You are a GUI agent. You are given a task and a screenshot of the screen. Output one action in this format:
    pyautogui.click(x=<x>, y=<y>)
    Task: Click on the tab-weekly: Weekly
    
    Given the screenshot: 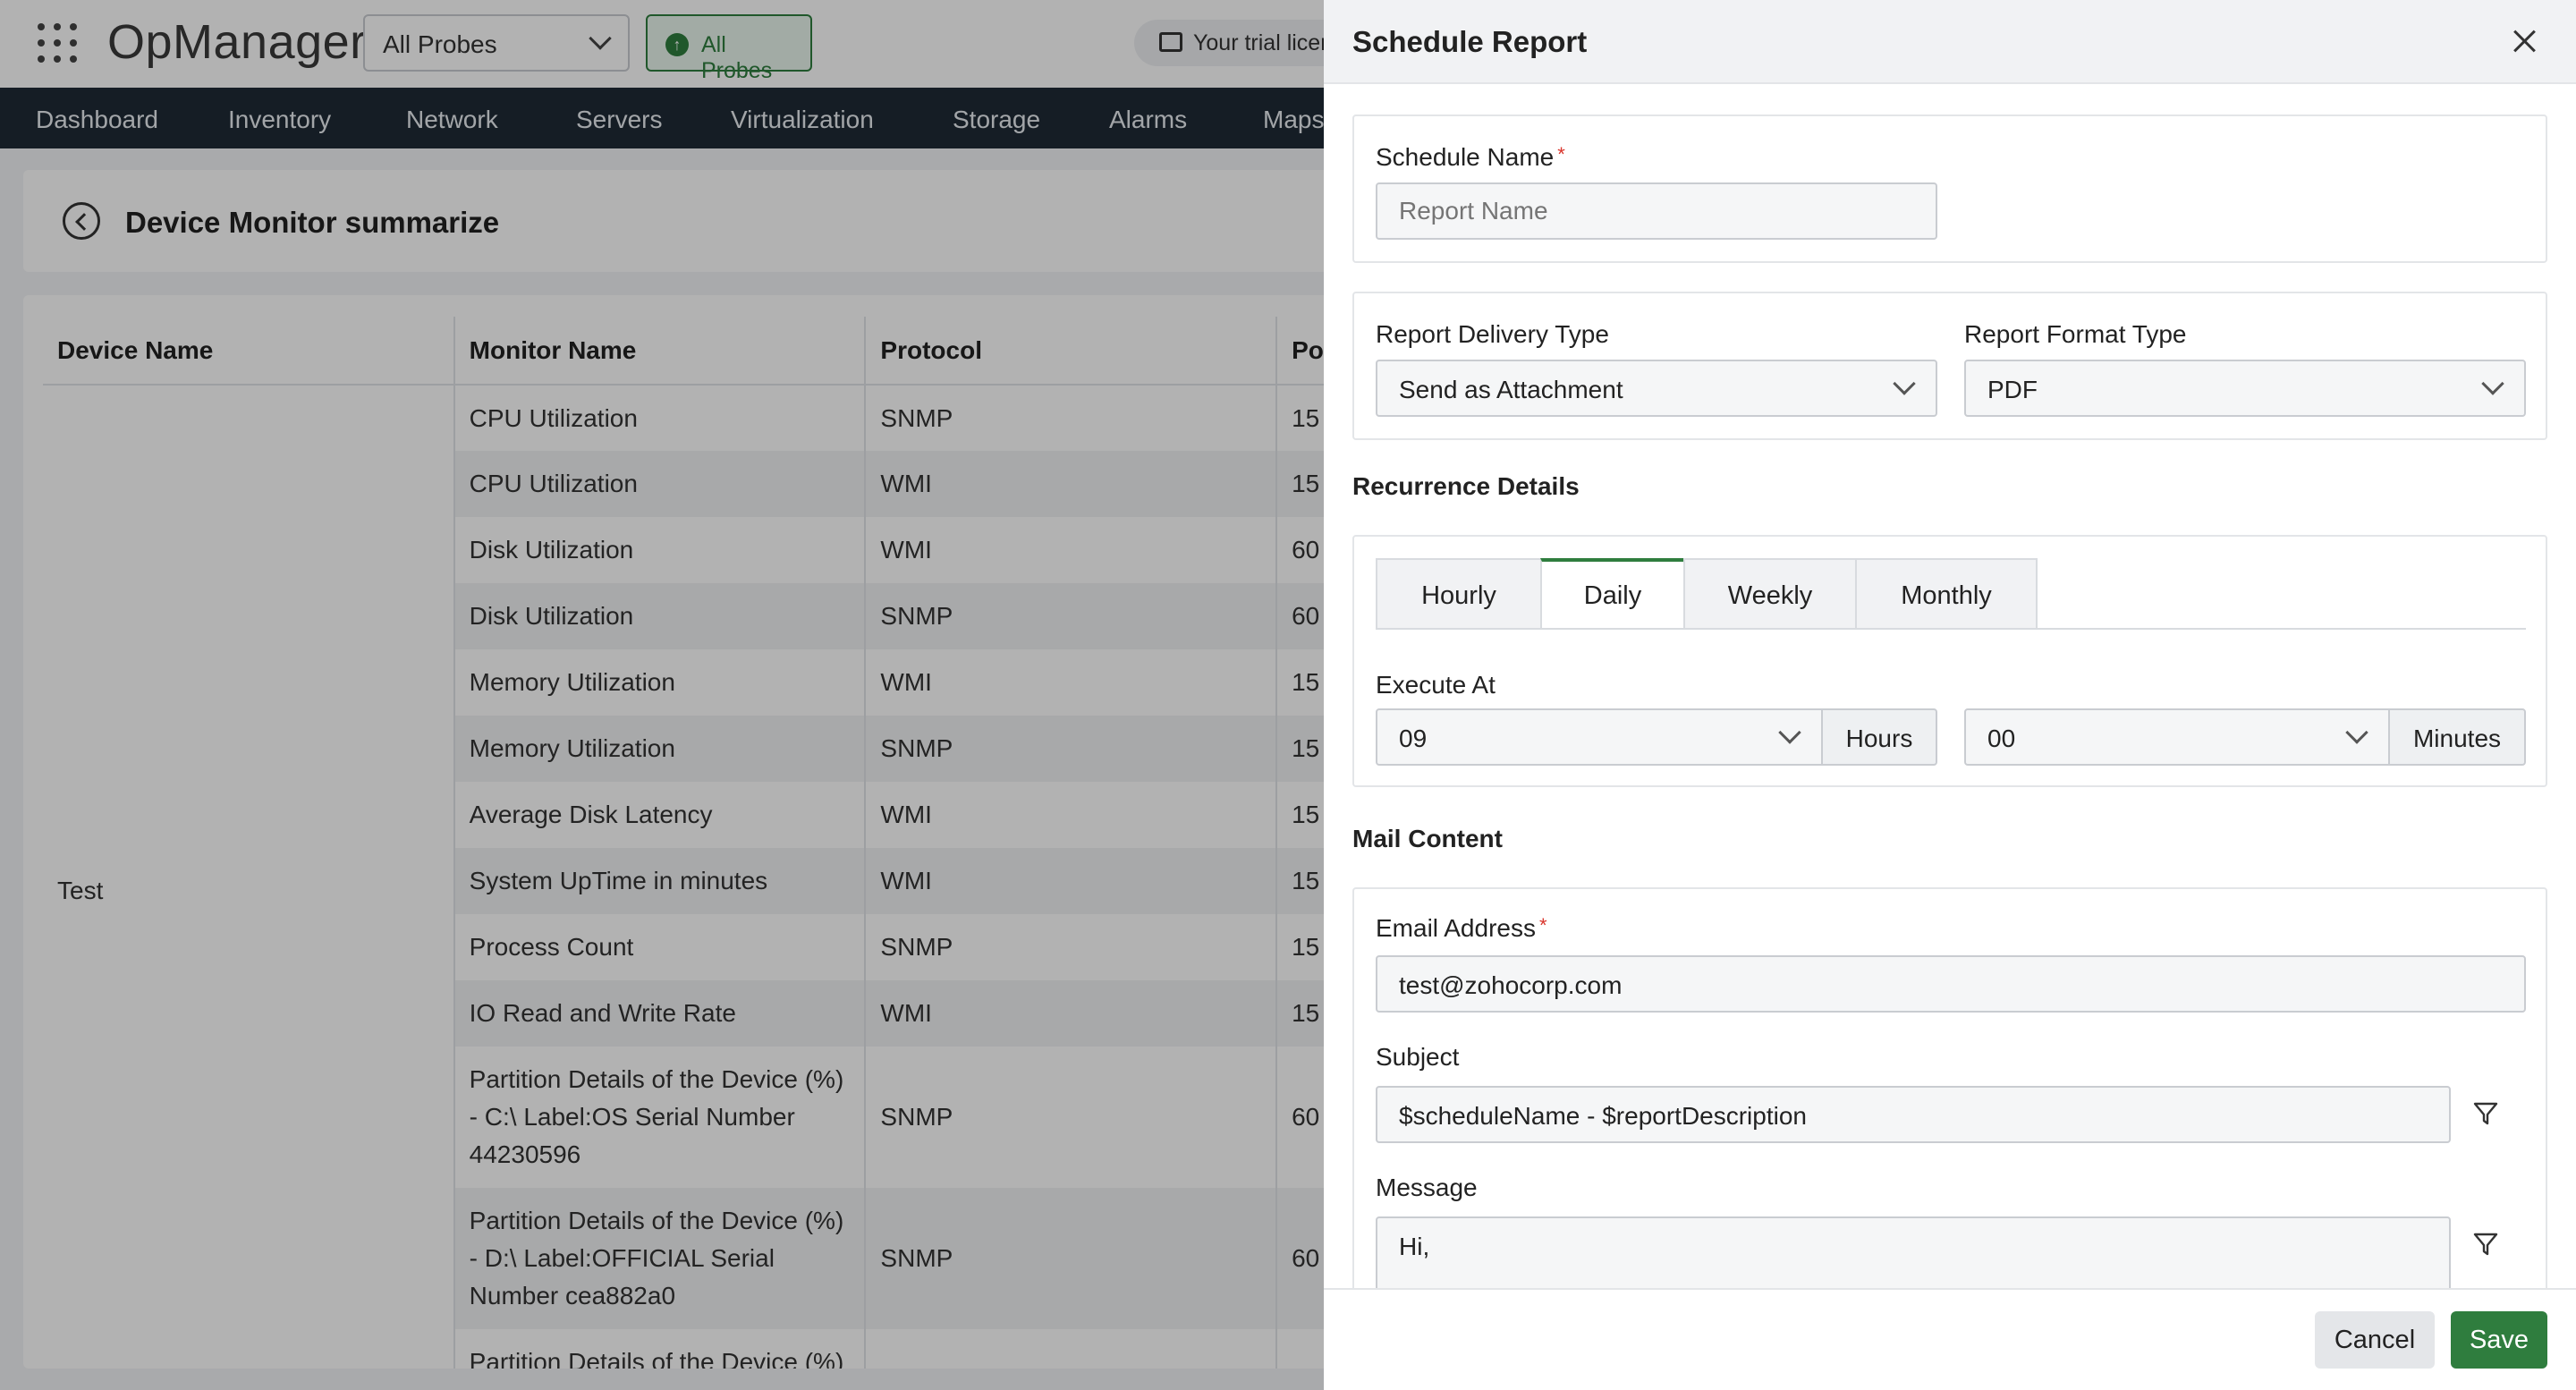 What is the action you would take?
    pyautogui.click(x=1770, y=594)
    